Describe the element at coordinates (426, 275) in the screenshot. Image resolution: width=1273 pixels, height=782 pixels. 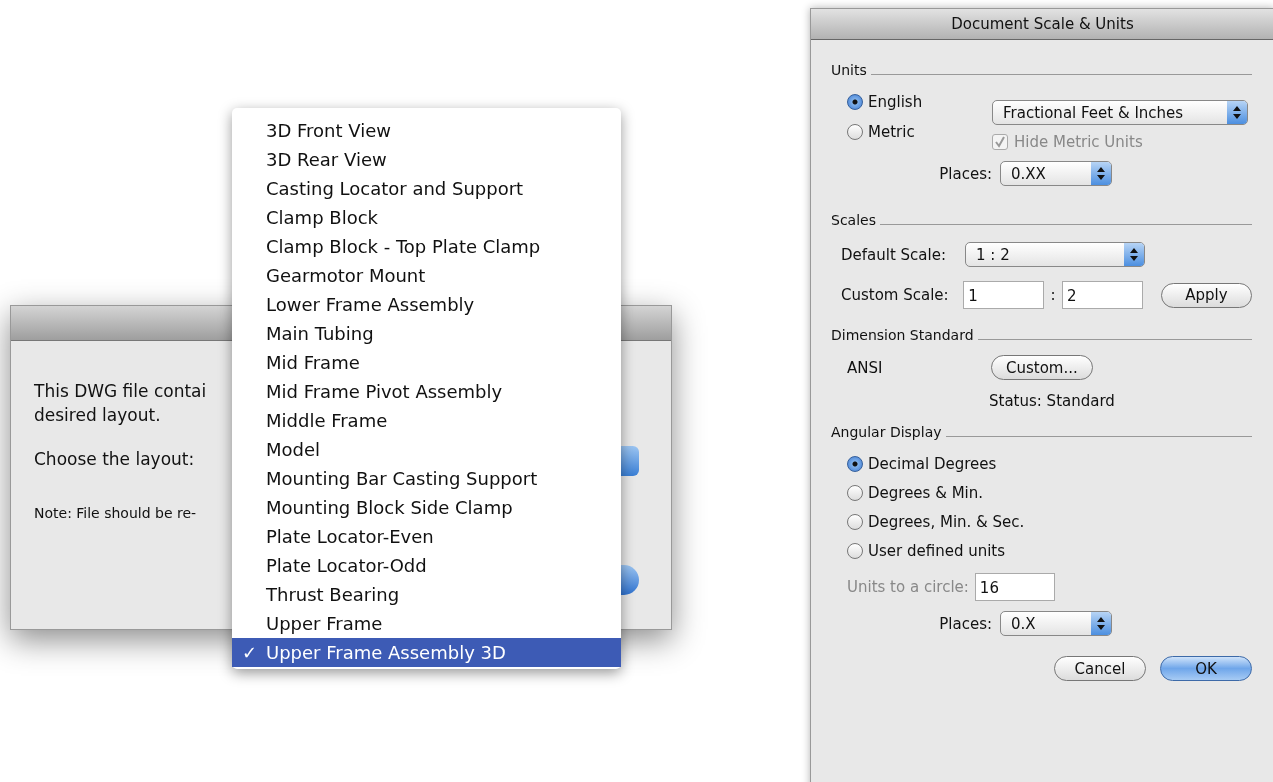
I see `menu-item: Gearmotor Mount` at that location.